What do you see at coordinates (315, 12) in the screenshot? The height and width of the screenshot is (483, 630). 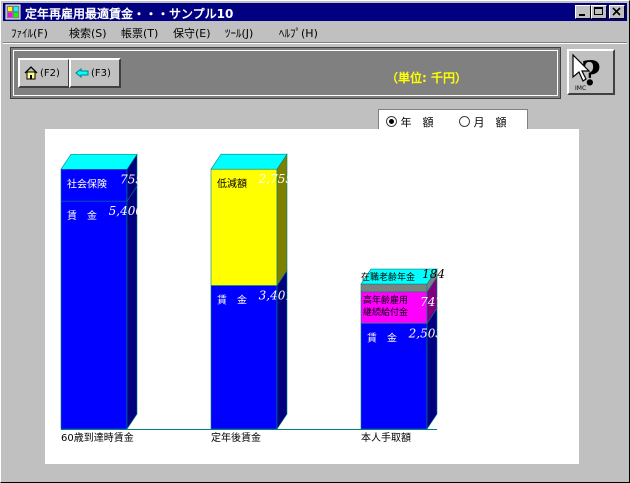 I see `title-bar: 定年再雇用最適賃金・・・サンプル10` at bounding box center [315, 12].